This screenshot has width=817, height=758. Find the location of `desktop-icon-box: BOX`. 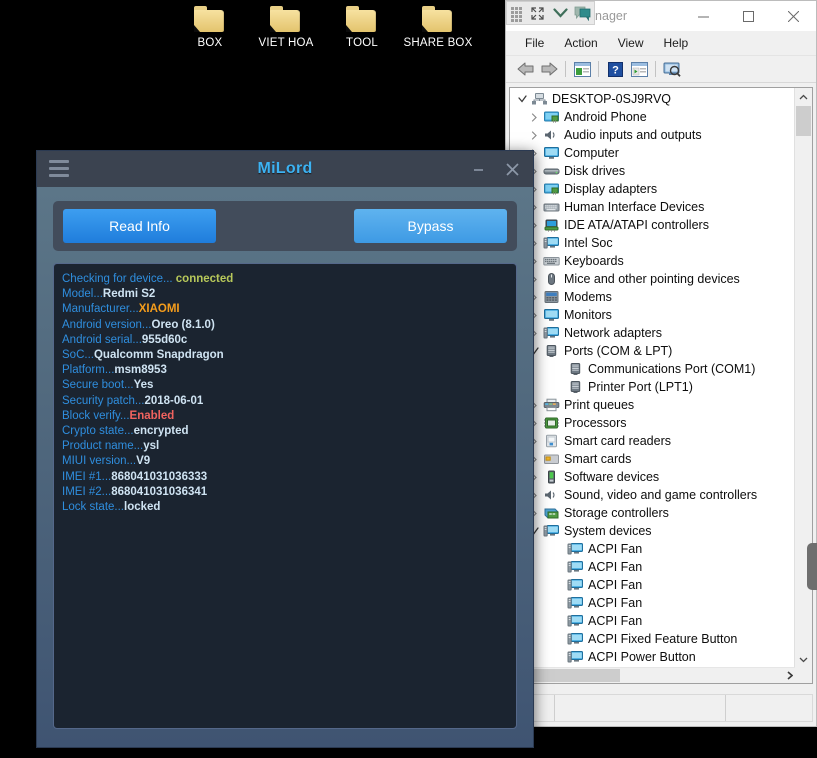

desktop-icon-box: BOX is located at coordinates (210, 28).